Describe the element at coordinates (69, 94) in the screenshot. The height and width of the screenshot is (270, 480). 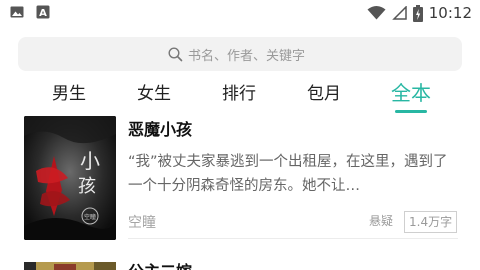
I see `tab-male: 男生` at that location.